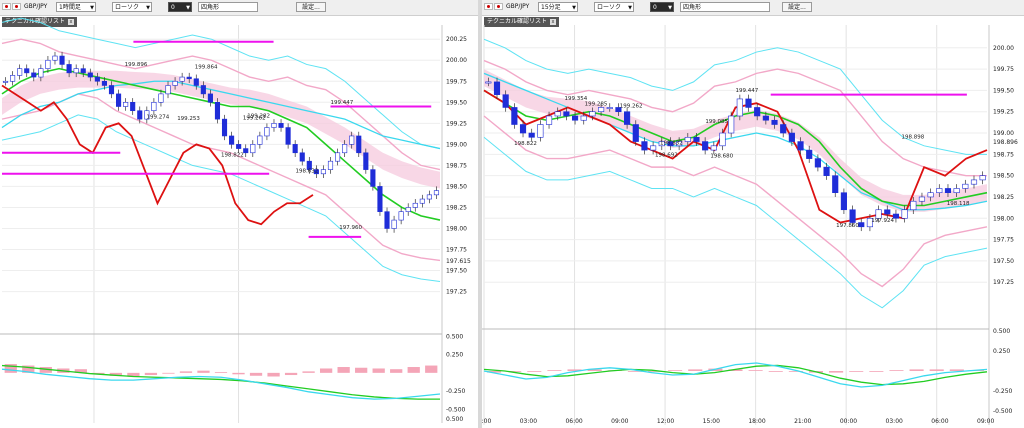  I want to click on price-tick-label: 197.50, so click(456, 271).